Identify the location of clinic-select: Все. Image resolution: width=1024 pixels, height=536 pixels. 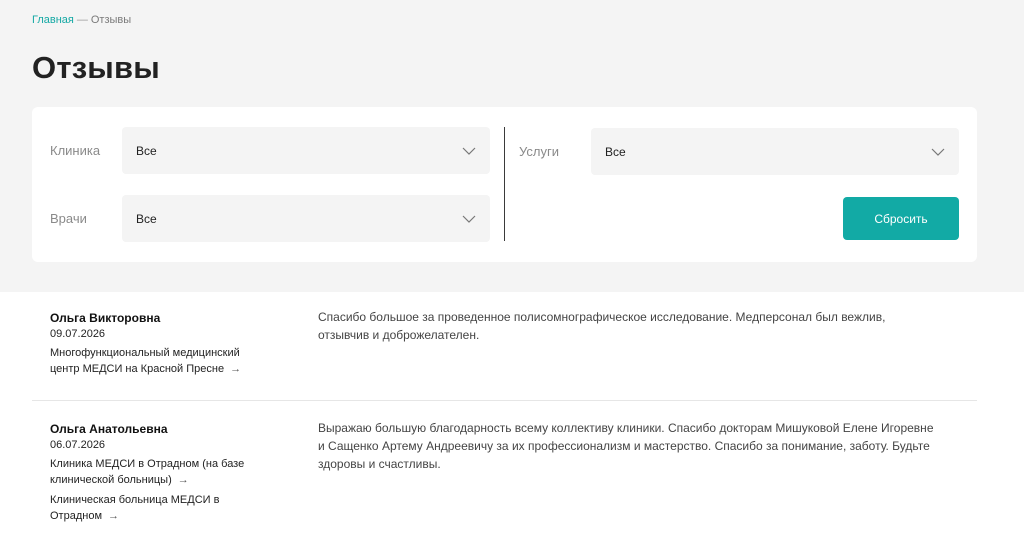
(306, 150).